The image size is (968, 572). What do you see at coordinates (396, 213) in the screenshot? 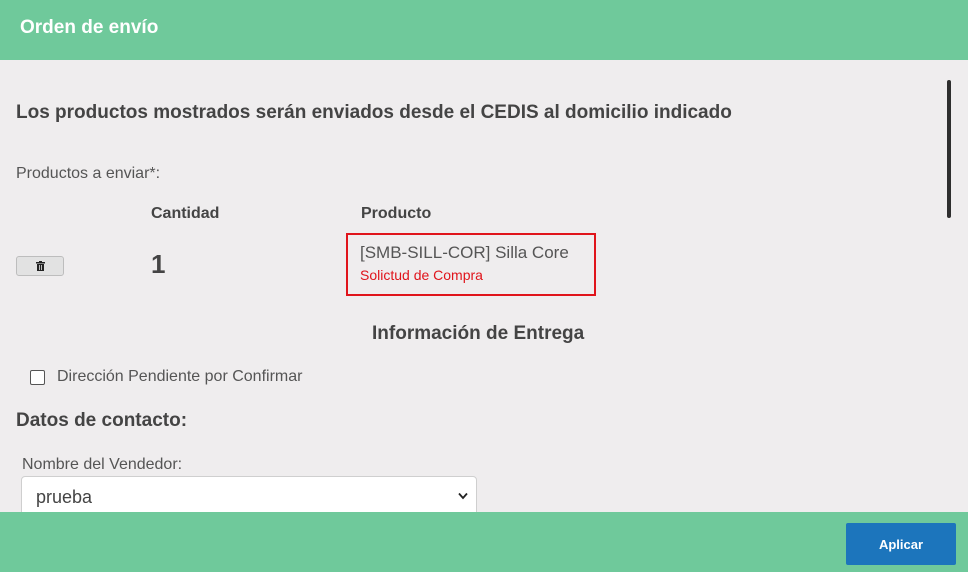
I see `column-header-producto: Producto` at bounding box center [396, 213].